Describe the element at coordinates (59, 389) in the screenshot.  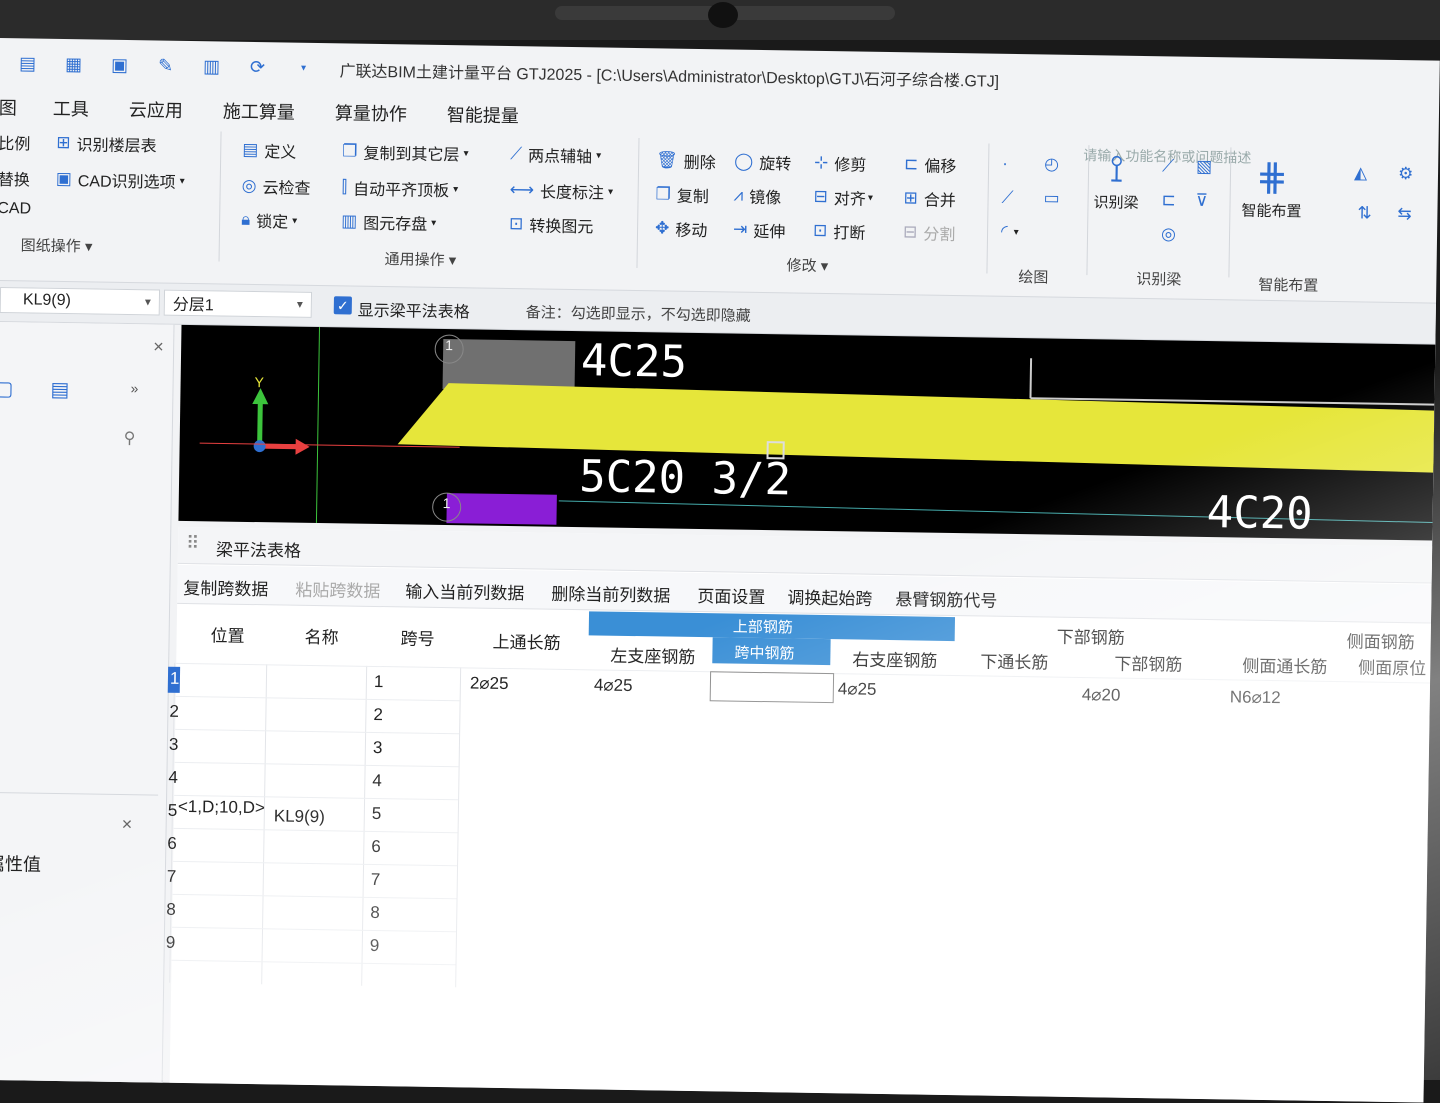
I see `panel-layout-icon: ▤` at that location.